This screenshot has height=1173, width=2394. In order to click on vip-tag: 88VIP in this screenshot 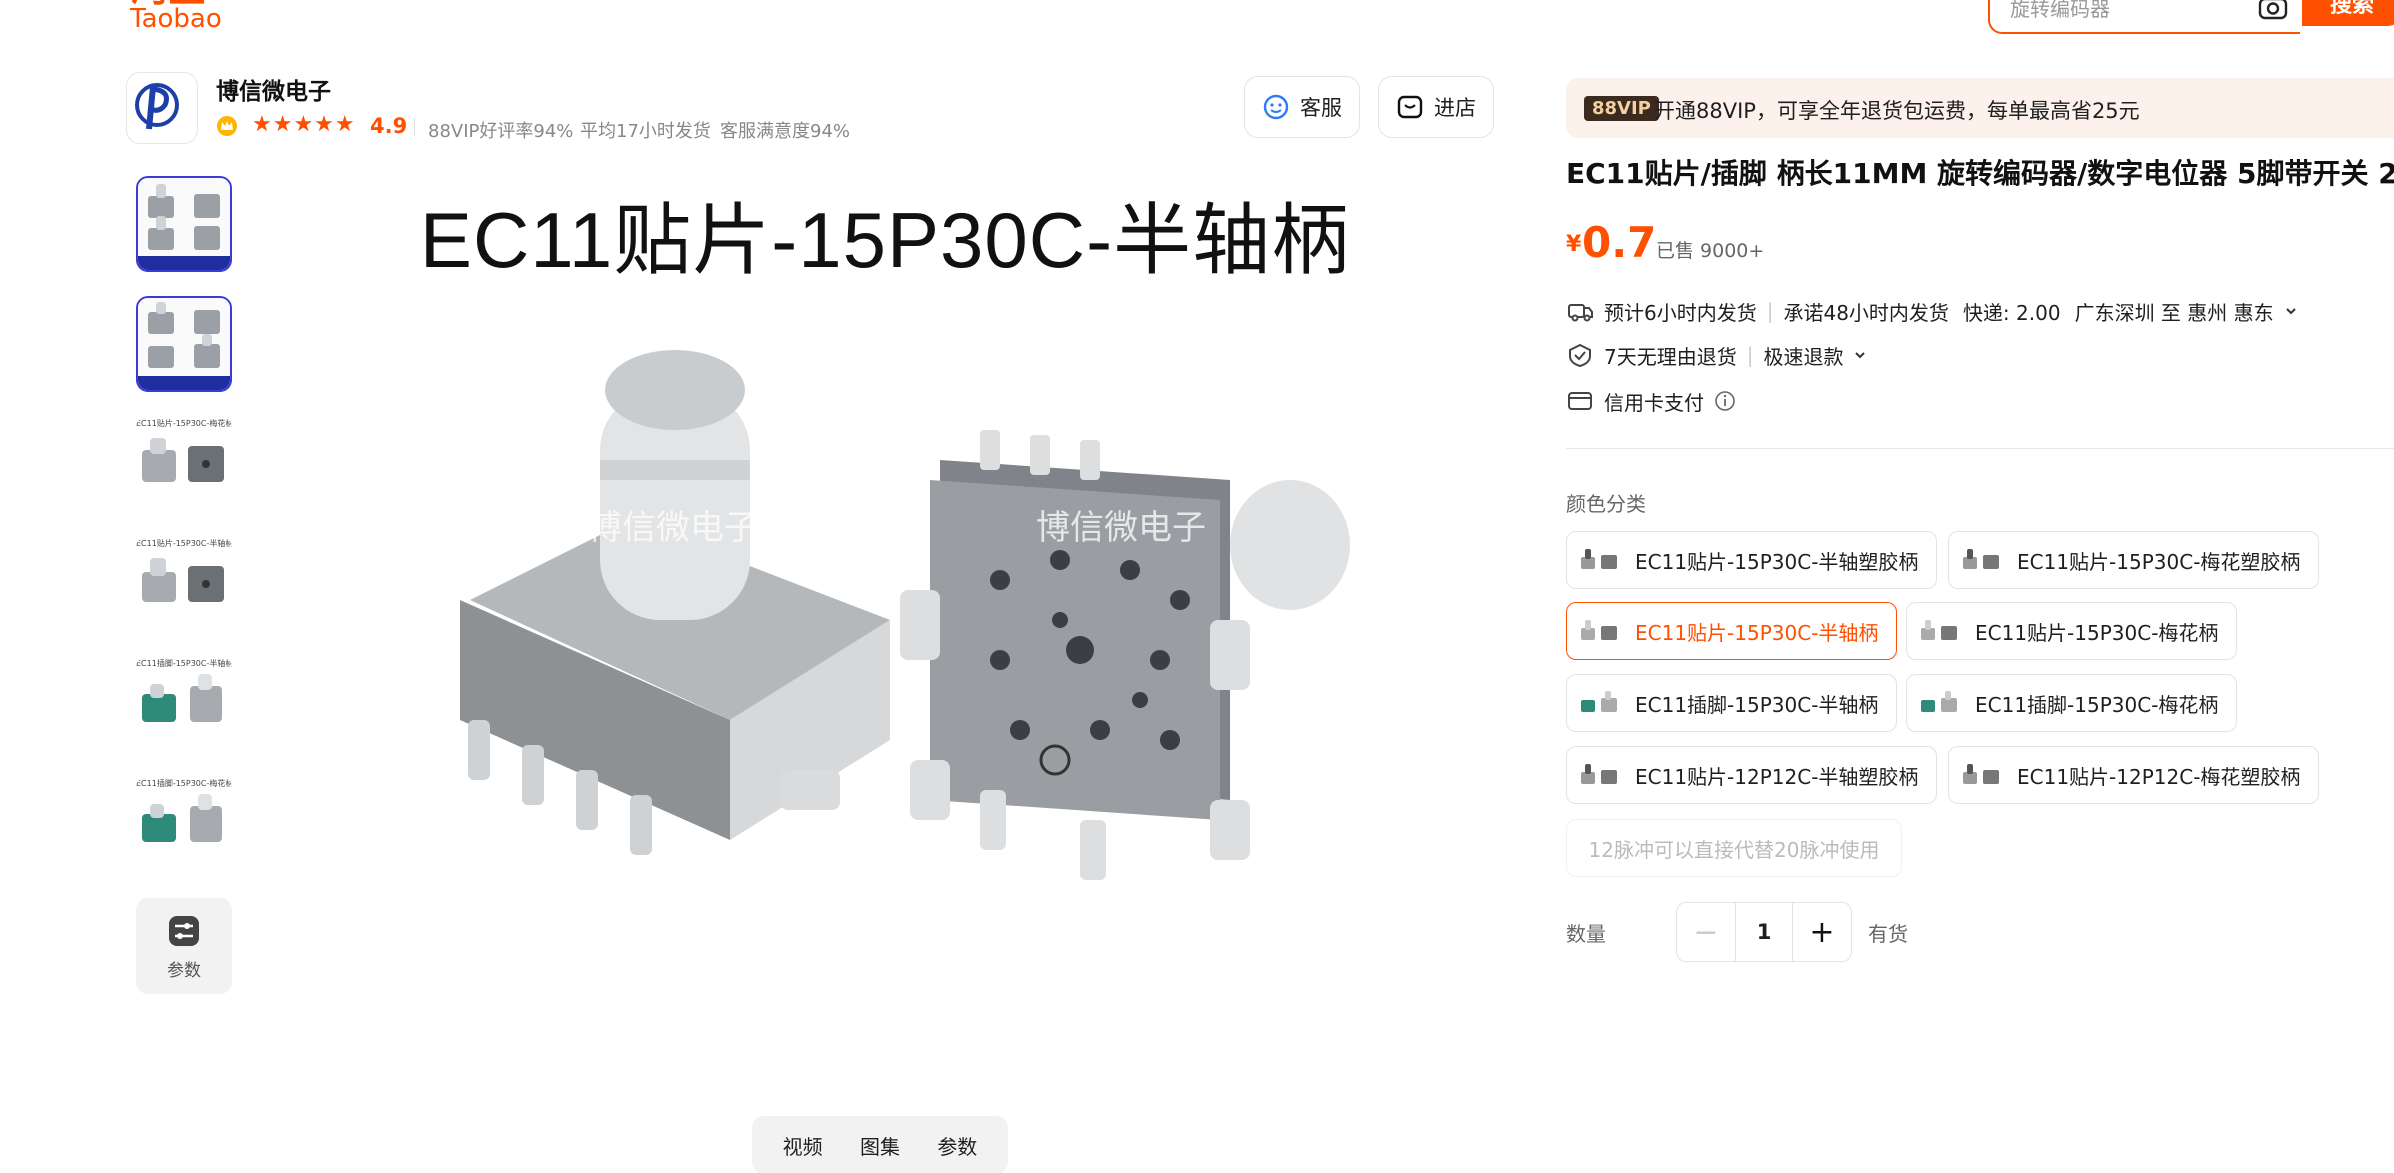, I will do `click(1621, 108)`.